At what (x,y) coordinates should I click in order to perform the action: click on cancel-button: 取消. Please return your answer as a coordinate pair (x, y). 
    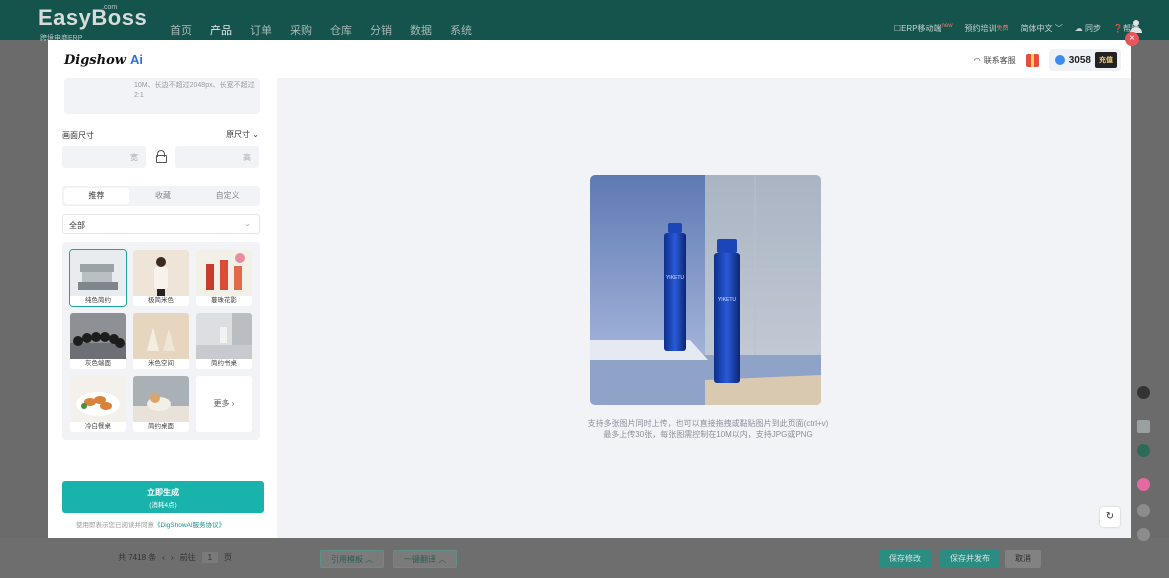
    Looking at the image, I should click on (1023, 559).